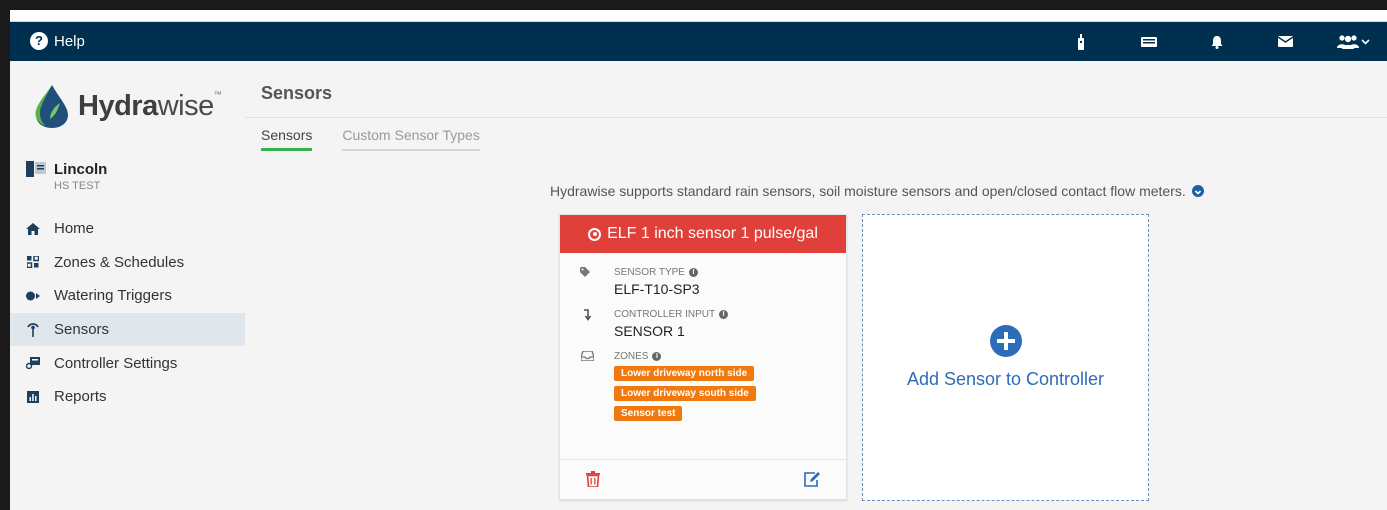  What do you see at coordinates (127, 329) in the screenshot?
I see `sidebar-item-sensors: Sensors` at bounding box center [127, 329].